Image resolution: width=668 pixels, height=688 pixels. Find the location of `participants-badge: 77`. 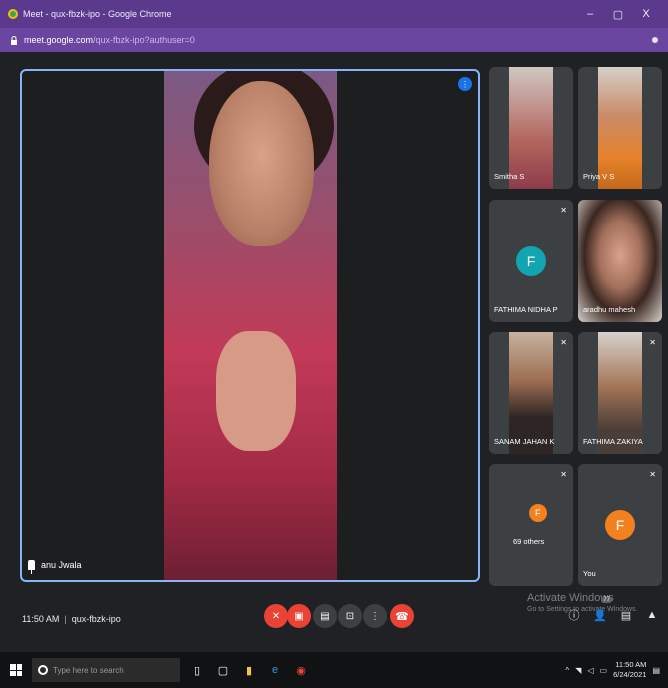

participants-badge: 77 is located at coordinates (606, 600).